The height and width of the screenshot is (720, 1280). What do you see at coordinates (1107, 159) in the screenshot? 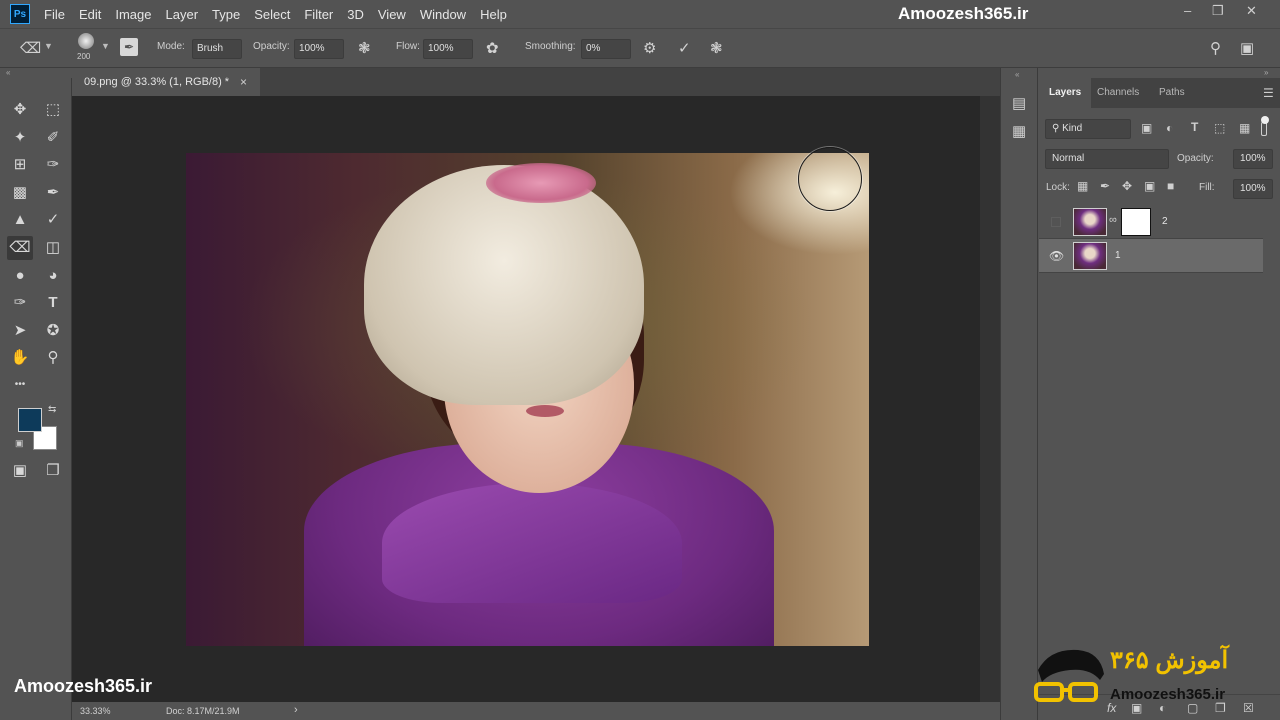
I see `blend-mode-select: Normal` at bounding box center [1107, 159].